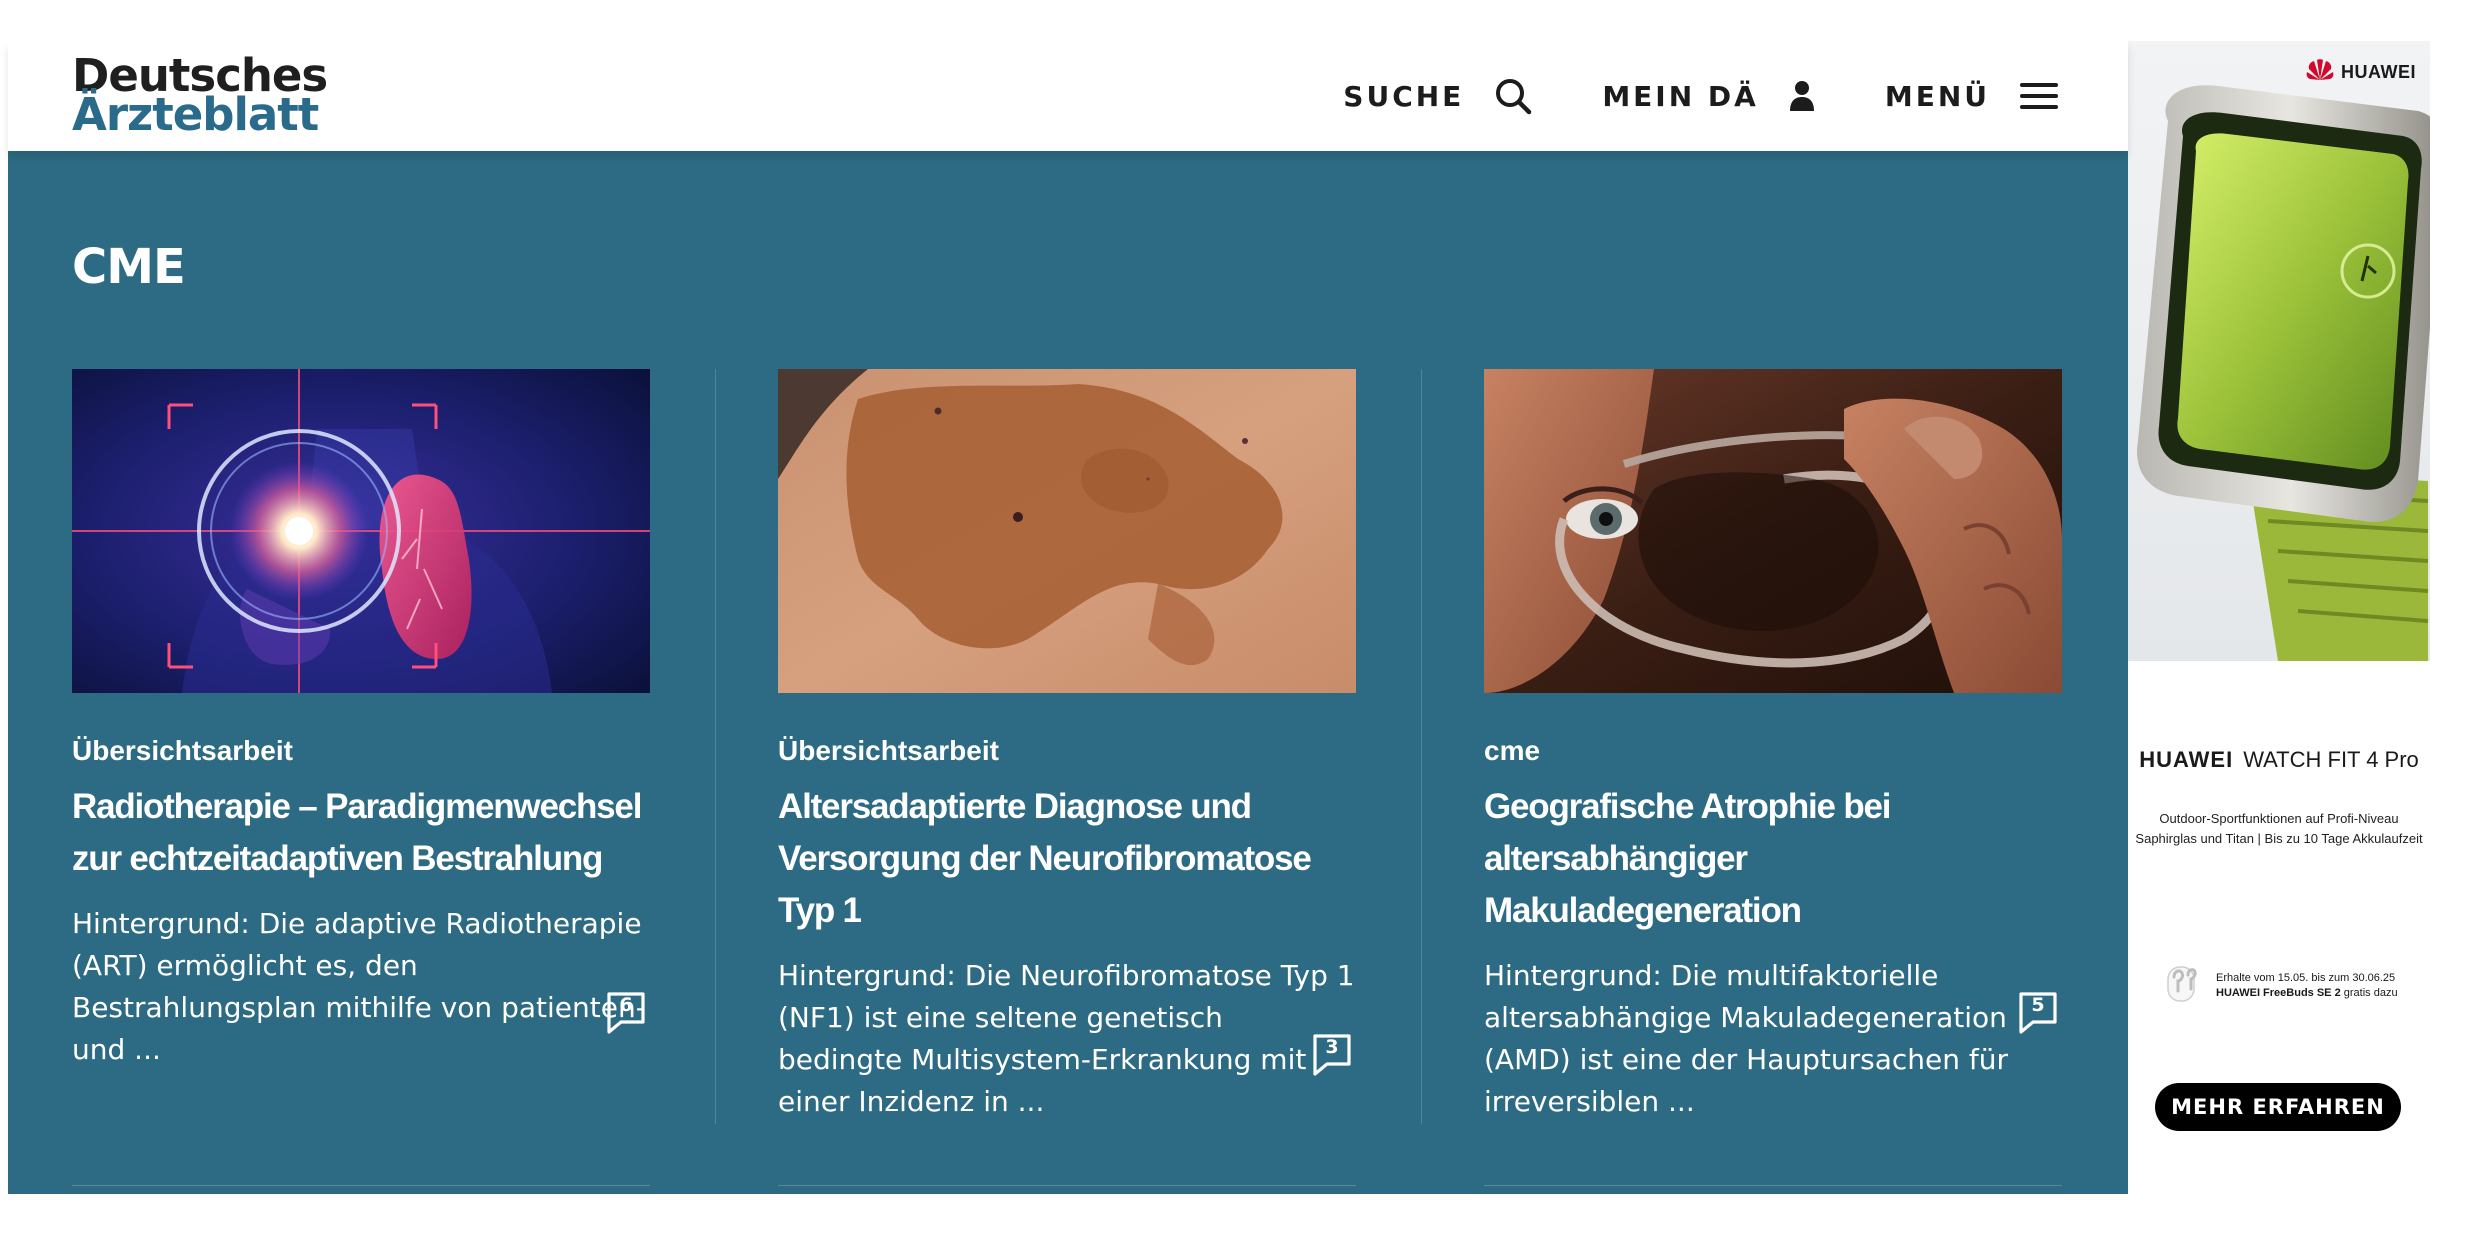 The width and height of the screenshot is (2466, 1234). Describe the element at coordinates (2182, 985) in the screenshot. I see `earbuds-icon` at that location.